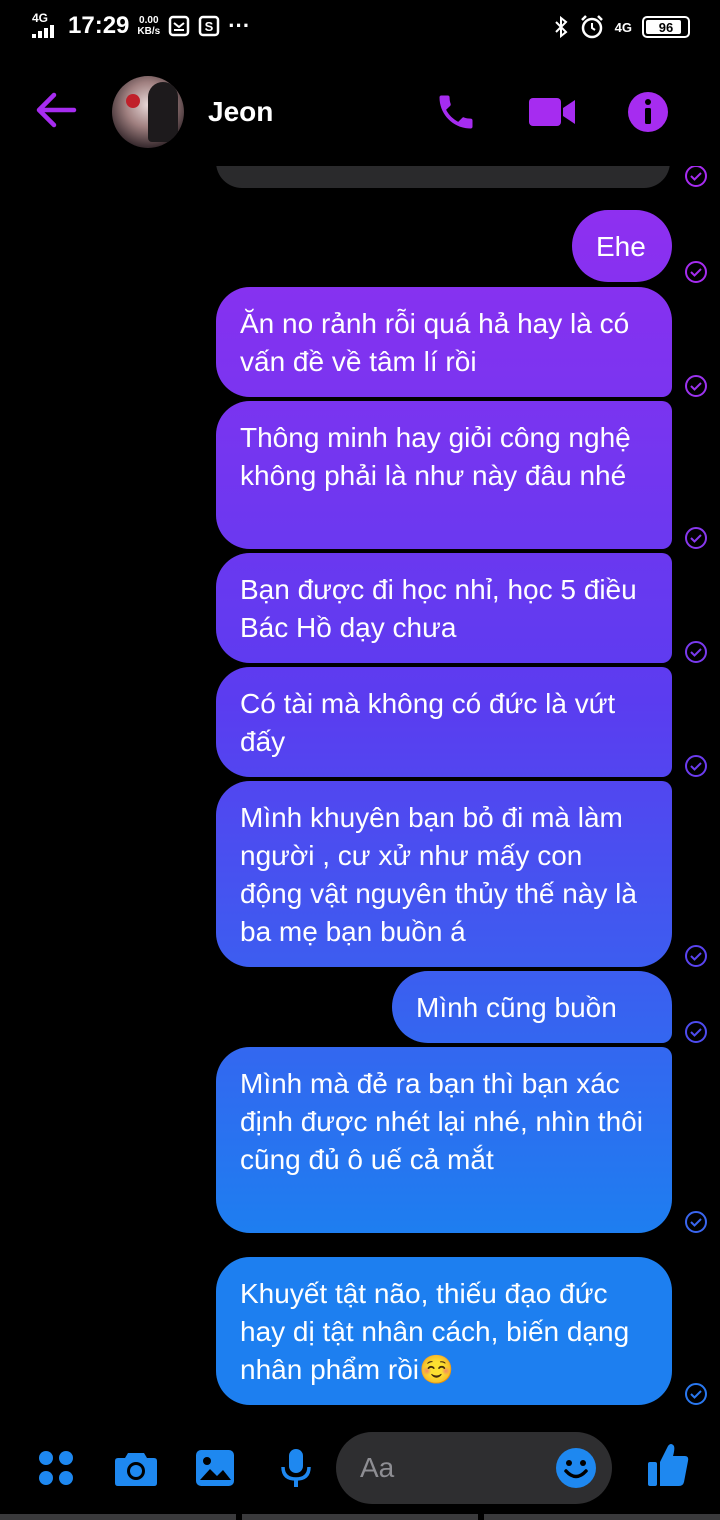 The height and width of the screenshot is (1520, 720). Describe the element at coordinates (532, 1007) in the screenshot. I see `message-bubble: Mình cũng buồn` at that location.